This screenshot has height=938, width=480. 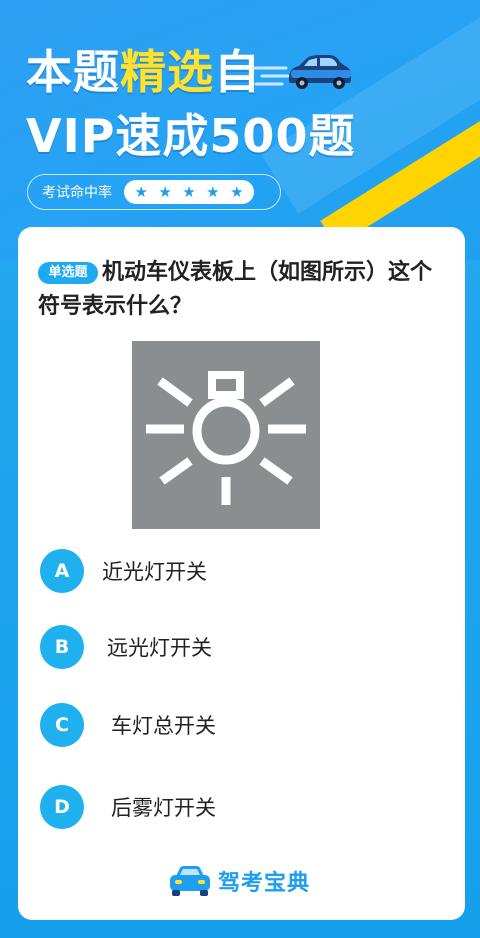 I want to click on option-text: 后雾灯开关, so click(x=163, y=808).